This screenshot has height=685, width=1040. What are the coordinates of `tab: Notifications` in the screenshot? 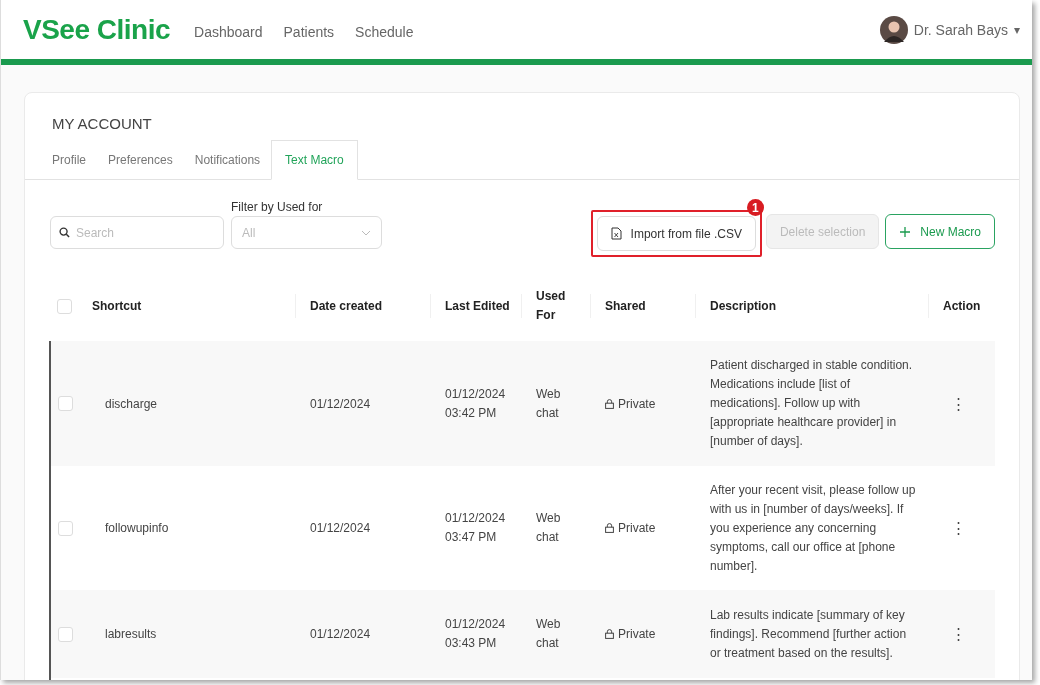 It's located at (227, 159).